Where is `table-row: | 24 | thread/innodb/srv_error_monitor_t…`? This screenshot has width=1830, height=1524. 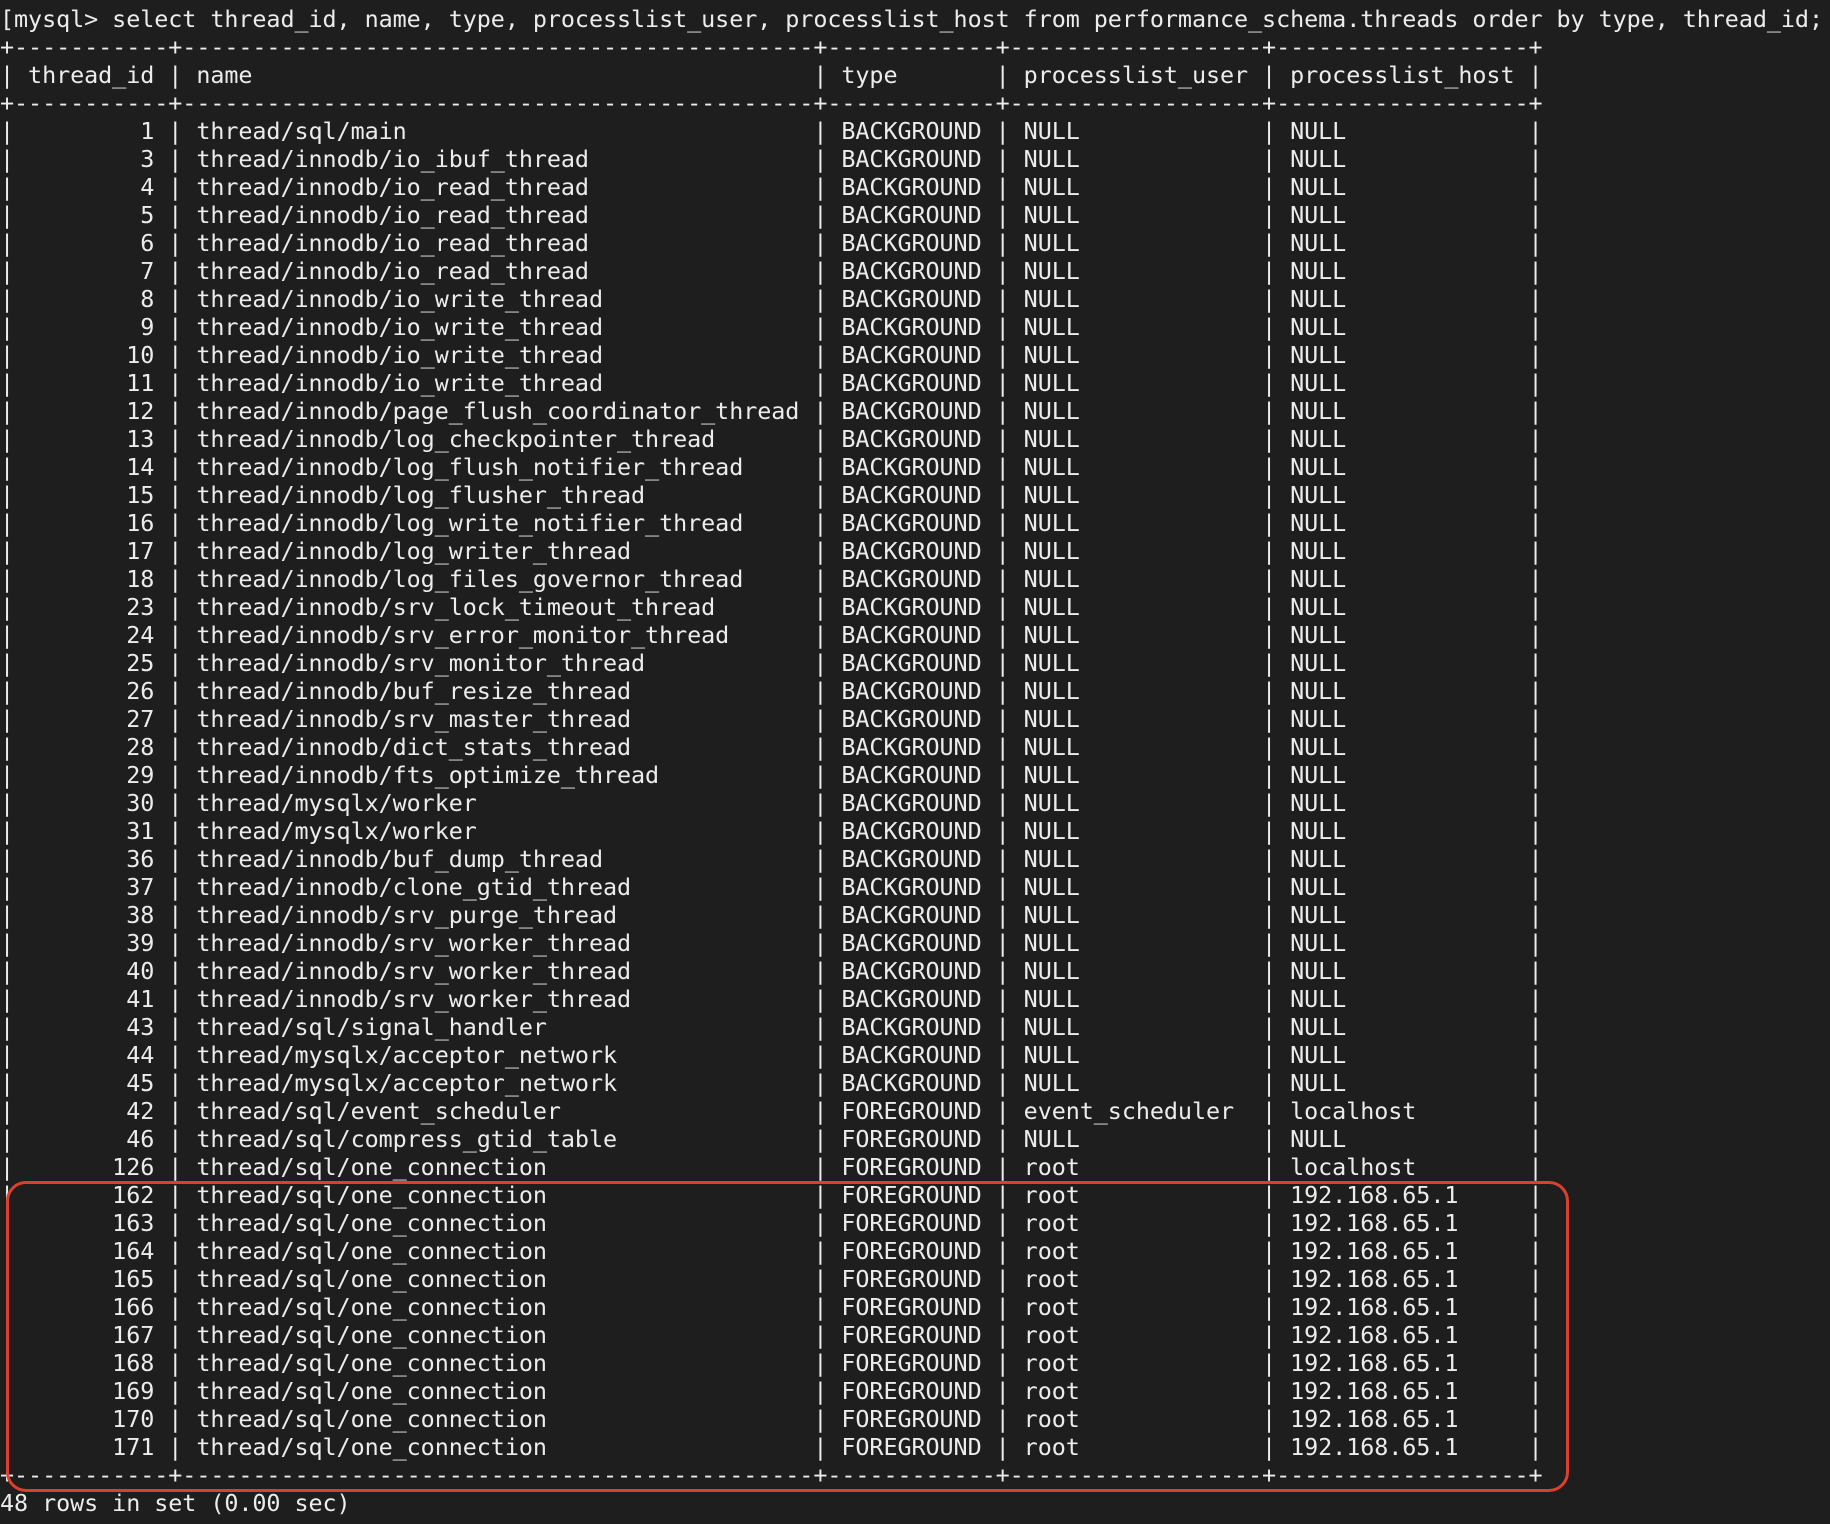
table-row: | 24 | thread/innodb/srv_error_monitor_t… is located at coordinates (771, 635).